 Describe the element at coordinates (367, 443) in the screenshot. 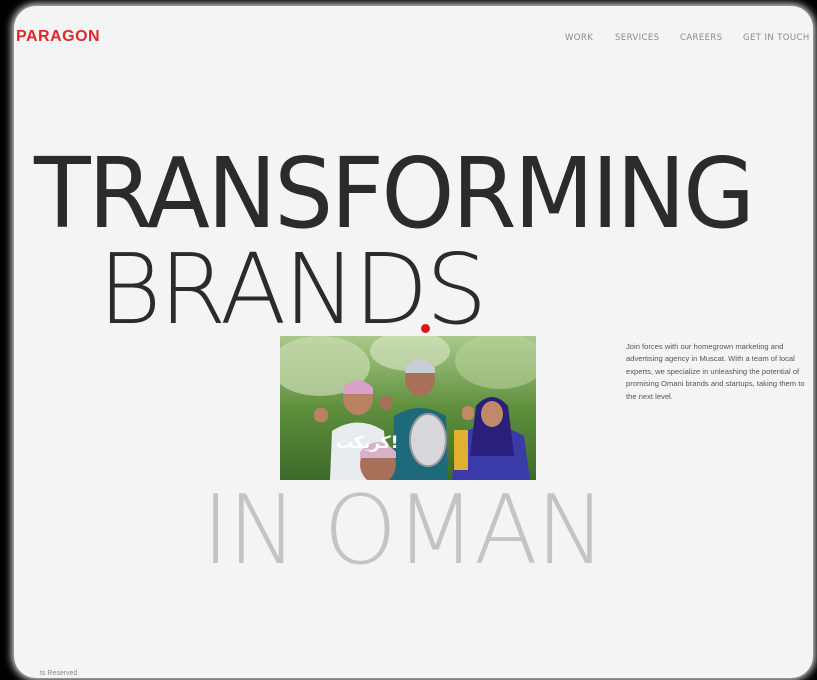

I see `video-overlay-text: كريكت!` at that location.